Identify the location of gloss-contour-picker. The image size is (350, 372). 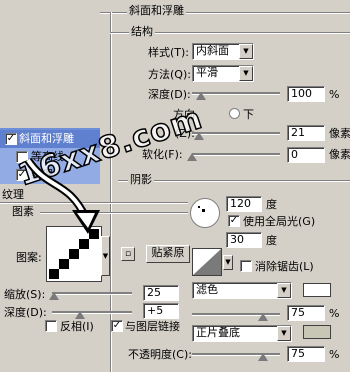
(207, 262).